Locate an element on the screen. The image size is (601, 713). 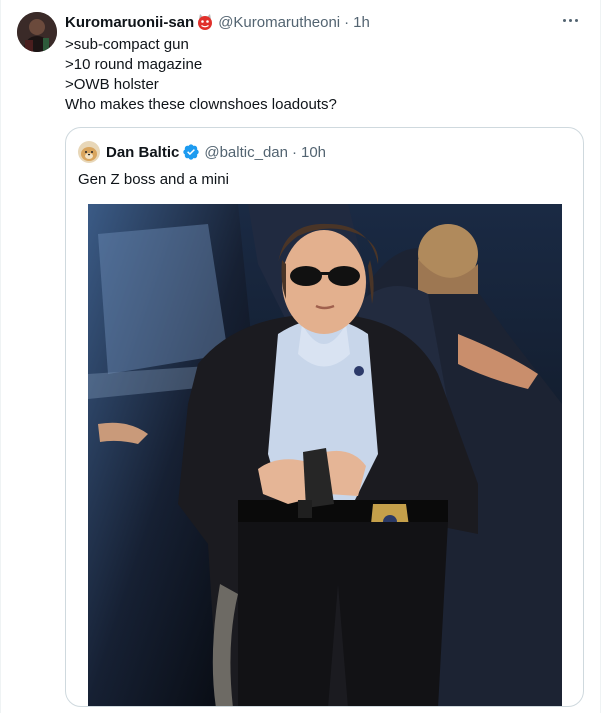
author-display-name: Kuromaruonii-san is located at coordinates (129, 22).